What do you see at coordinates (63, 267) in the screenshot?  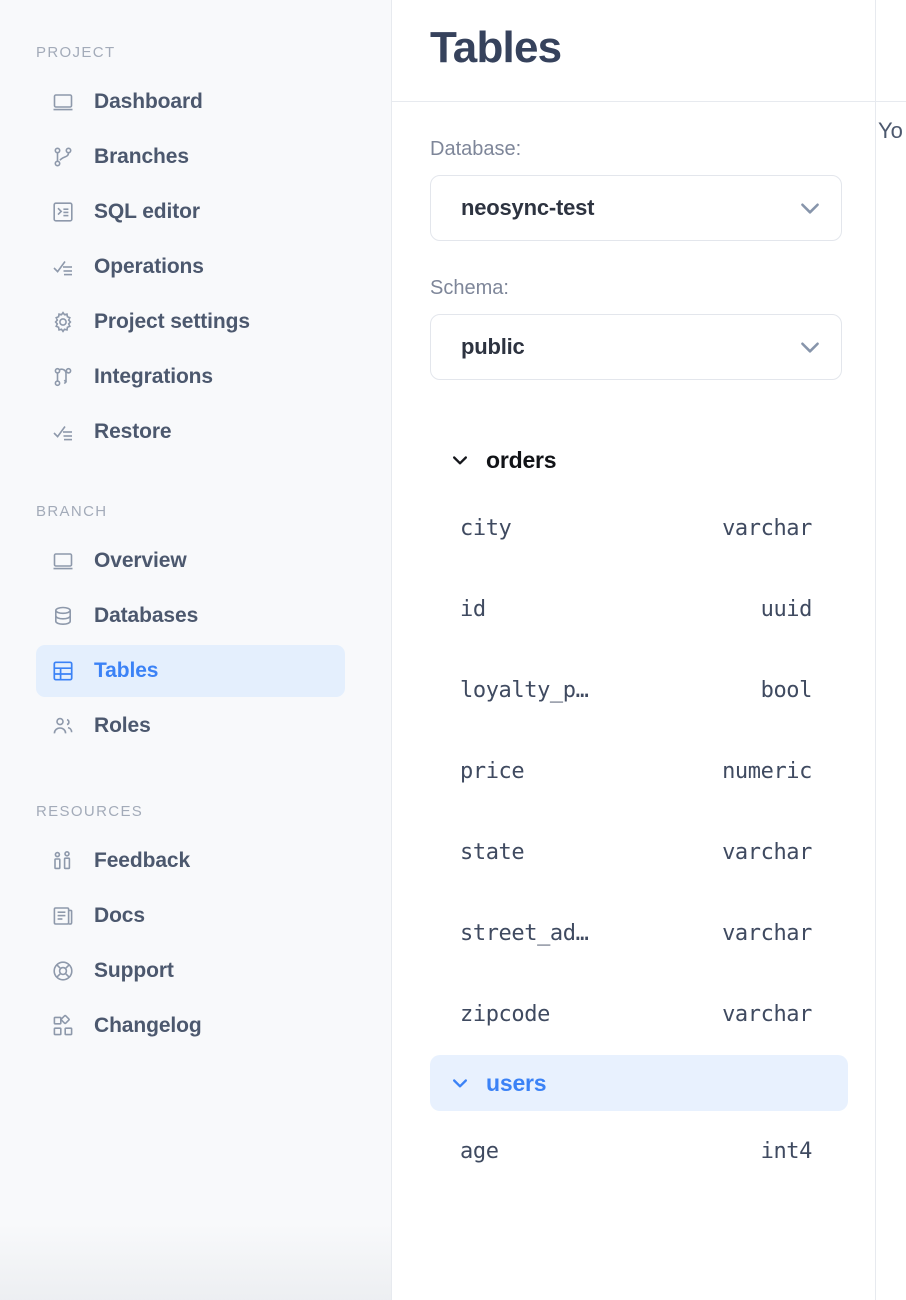 I see `operations-icon` at bounding box center [63, 267].